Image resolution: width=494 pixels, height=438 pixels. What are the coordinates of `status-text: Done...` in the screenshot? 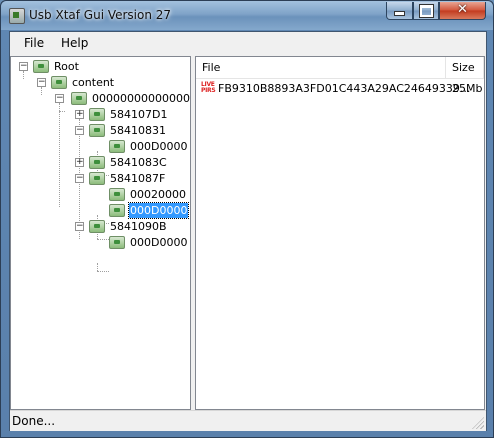 It's located at (34, 421).